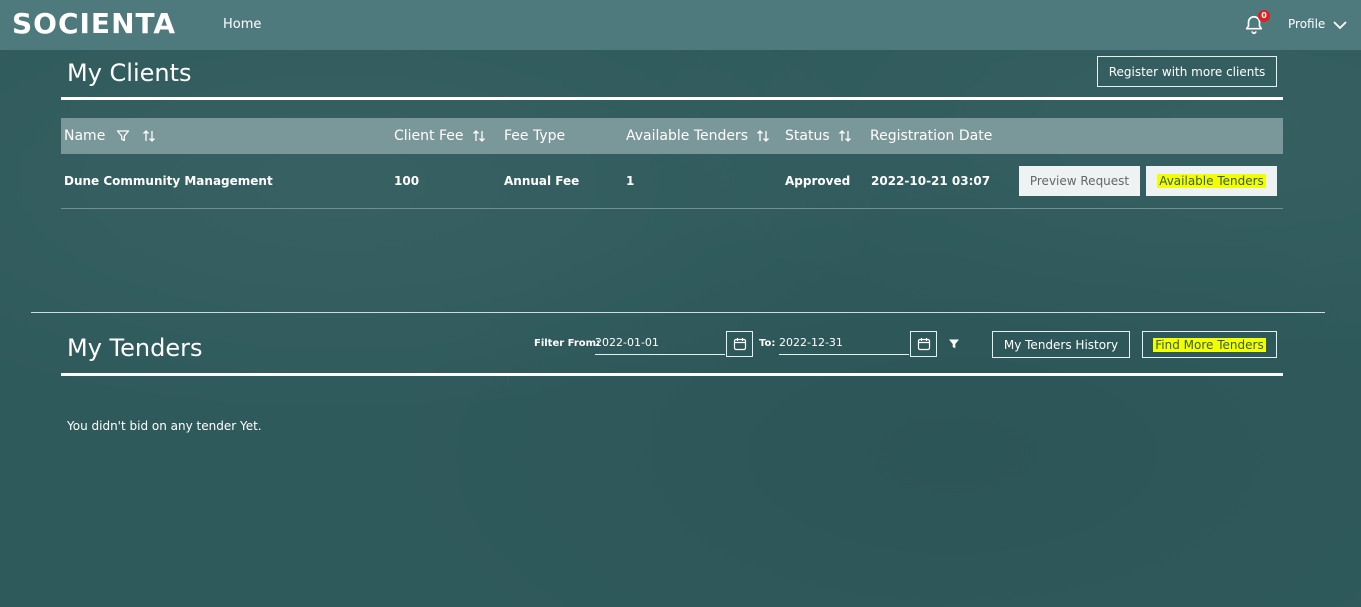 This screenshot has height=607, width=1361. I want to click on chevron-down-icon, so click(1340, 25).